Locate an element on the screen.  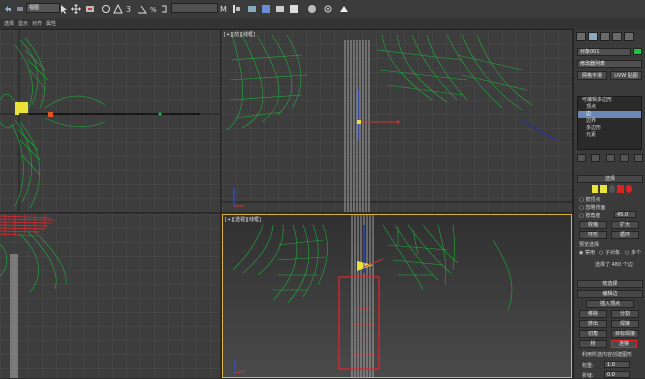
menu-select: 选择 is located at coordinates (9, 24).